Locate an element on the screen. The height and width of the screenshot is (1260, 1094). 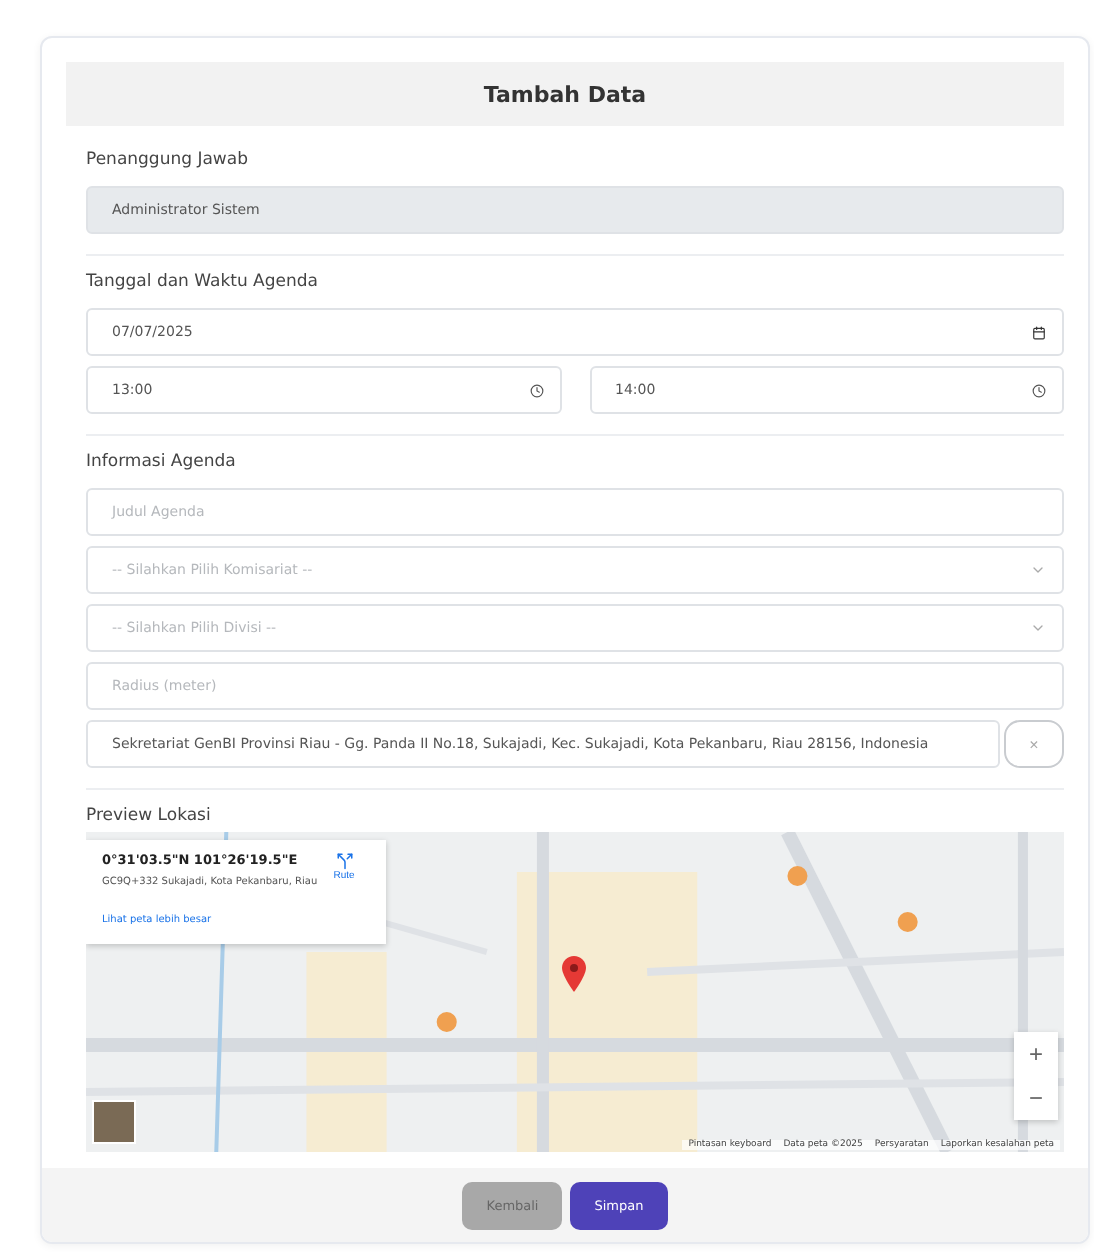
zoom-in-button: + is located at coordinates (1036, 1054).